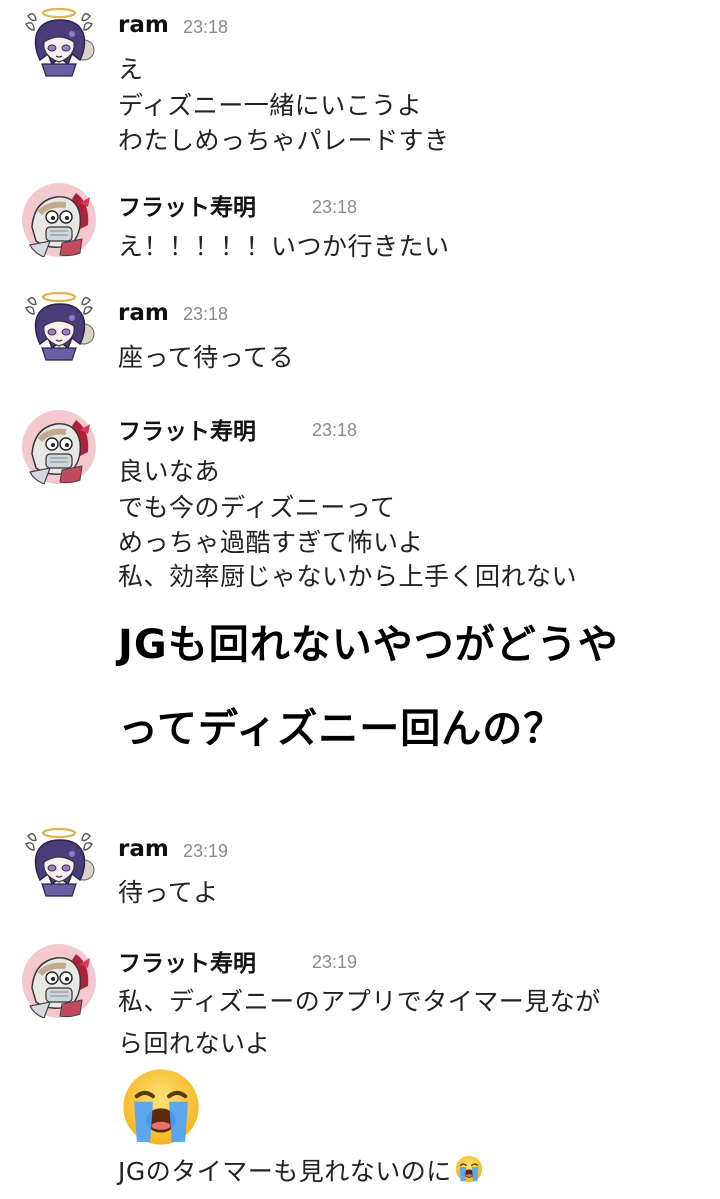 The width and height of the screenshot is (720, 1199). What do you see at coordinates (348, 576) in the screenshot?
I see `message-text: 私、効率厨じゃないから上手く回れない` at bounding box center [348, 576].